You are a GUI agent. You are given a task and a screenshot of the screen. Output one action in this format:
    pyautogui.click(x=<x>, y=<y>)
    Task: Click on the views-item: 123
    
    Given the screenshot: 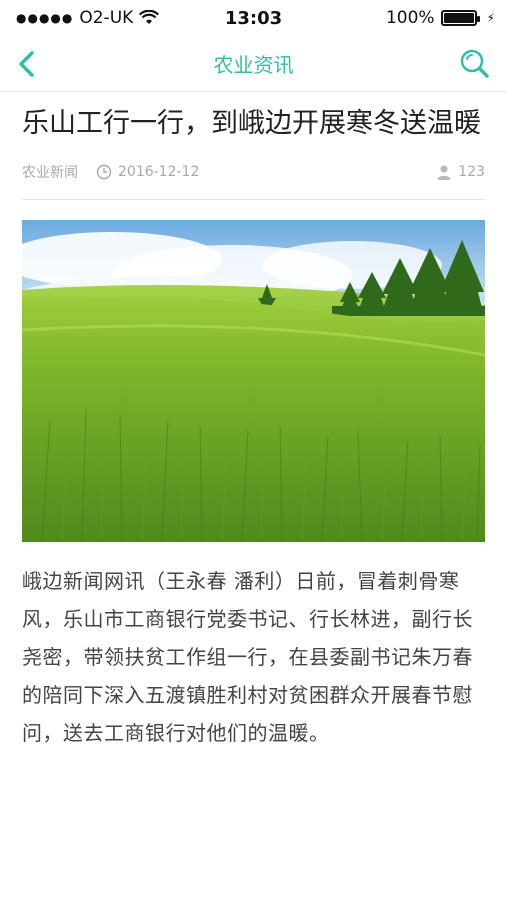 What is the action you would take?
    pyautogui.click(x=460, y=172)
    